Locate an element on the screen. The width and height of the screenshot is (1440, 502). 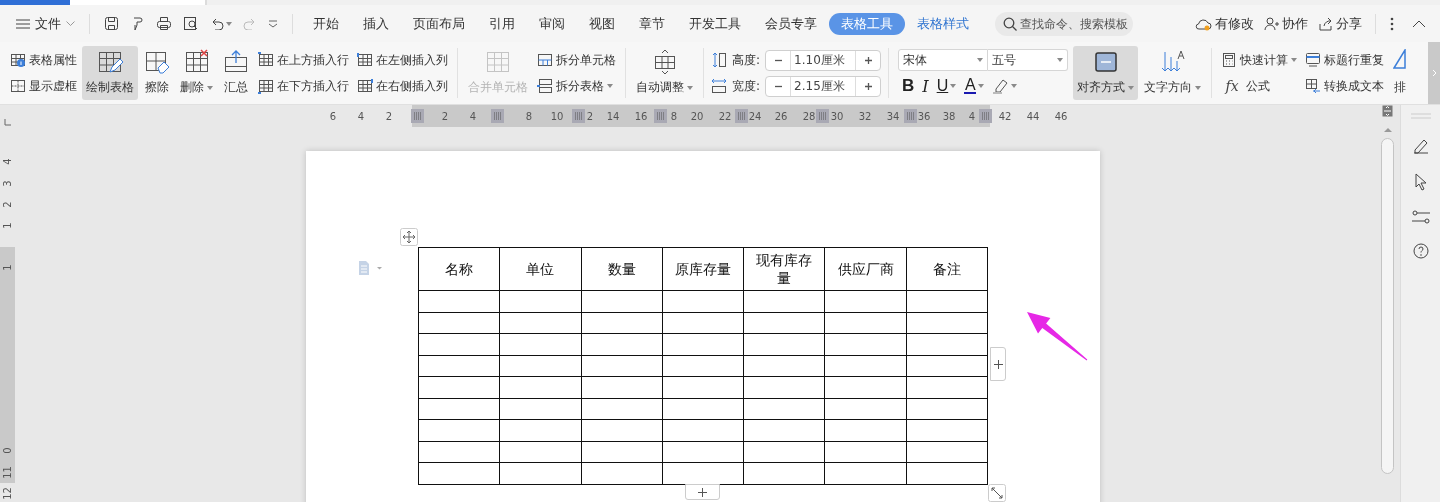
ribbon-tab: 会员专享 is located at coordinates (791, 23).